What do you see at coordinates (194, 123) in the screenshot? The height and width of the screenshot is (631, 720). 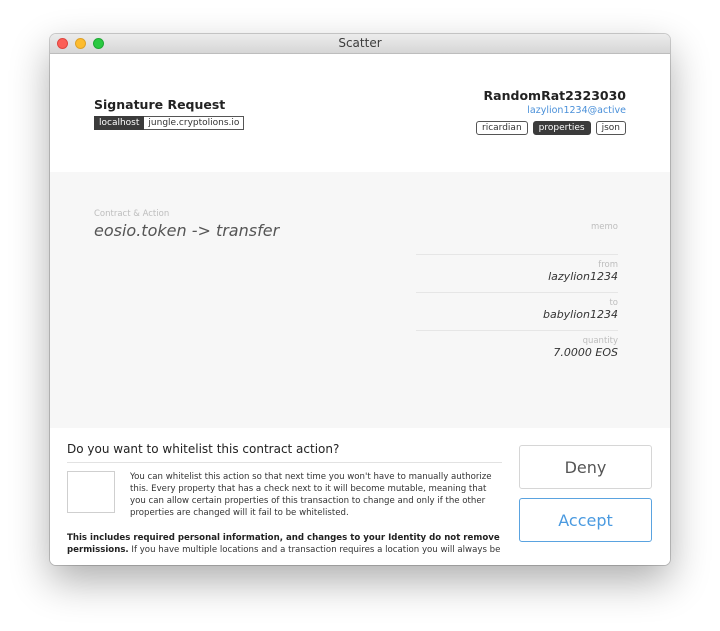 I see `origin-host: jungle.cryptolions.io` at bounding box center [194, 123].